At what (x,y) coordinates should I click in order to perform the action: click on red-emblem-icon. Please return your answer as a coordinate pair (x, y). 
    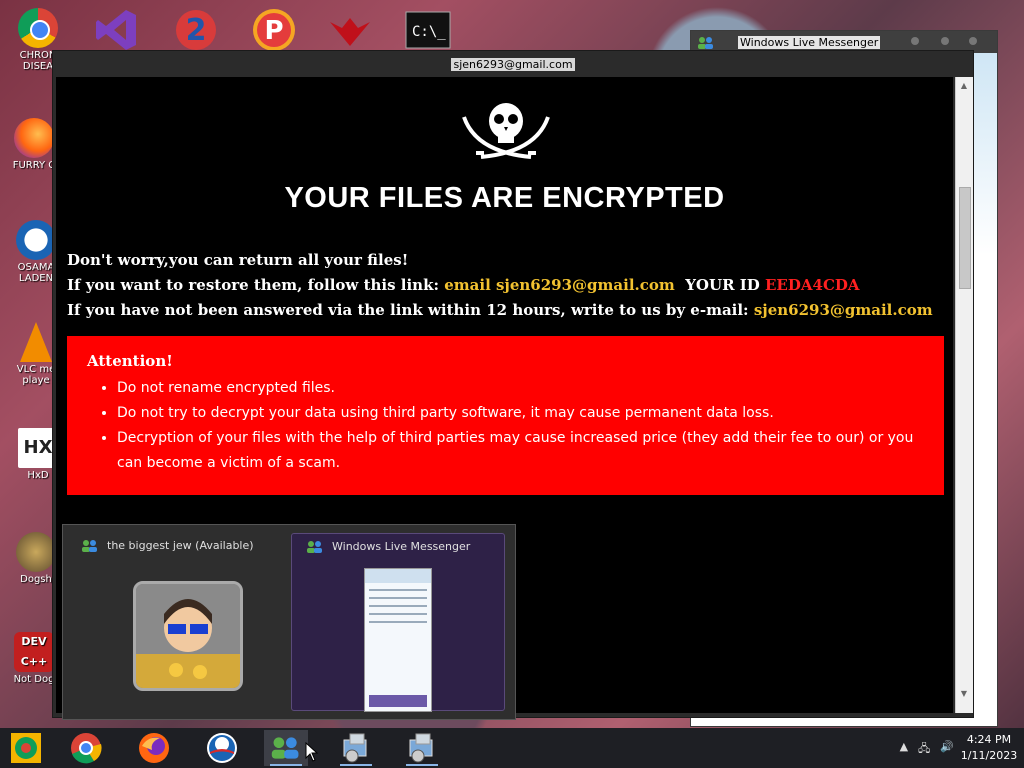
    Looking at the image, I should click on (350, 32).